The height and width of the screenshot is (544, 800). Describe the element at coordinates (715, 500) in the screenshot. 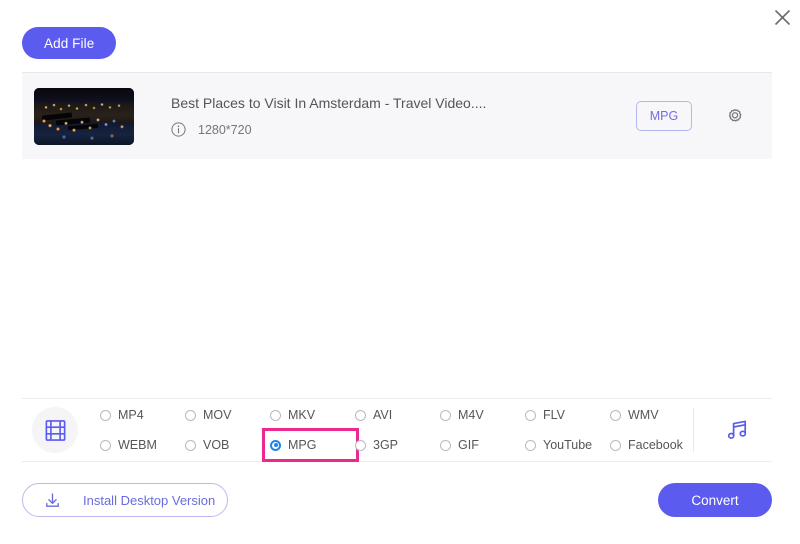

I see `convert-button: Convert` at that location.